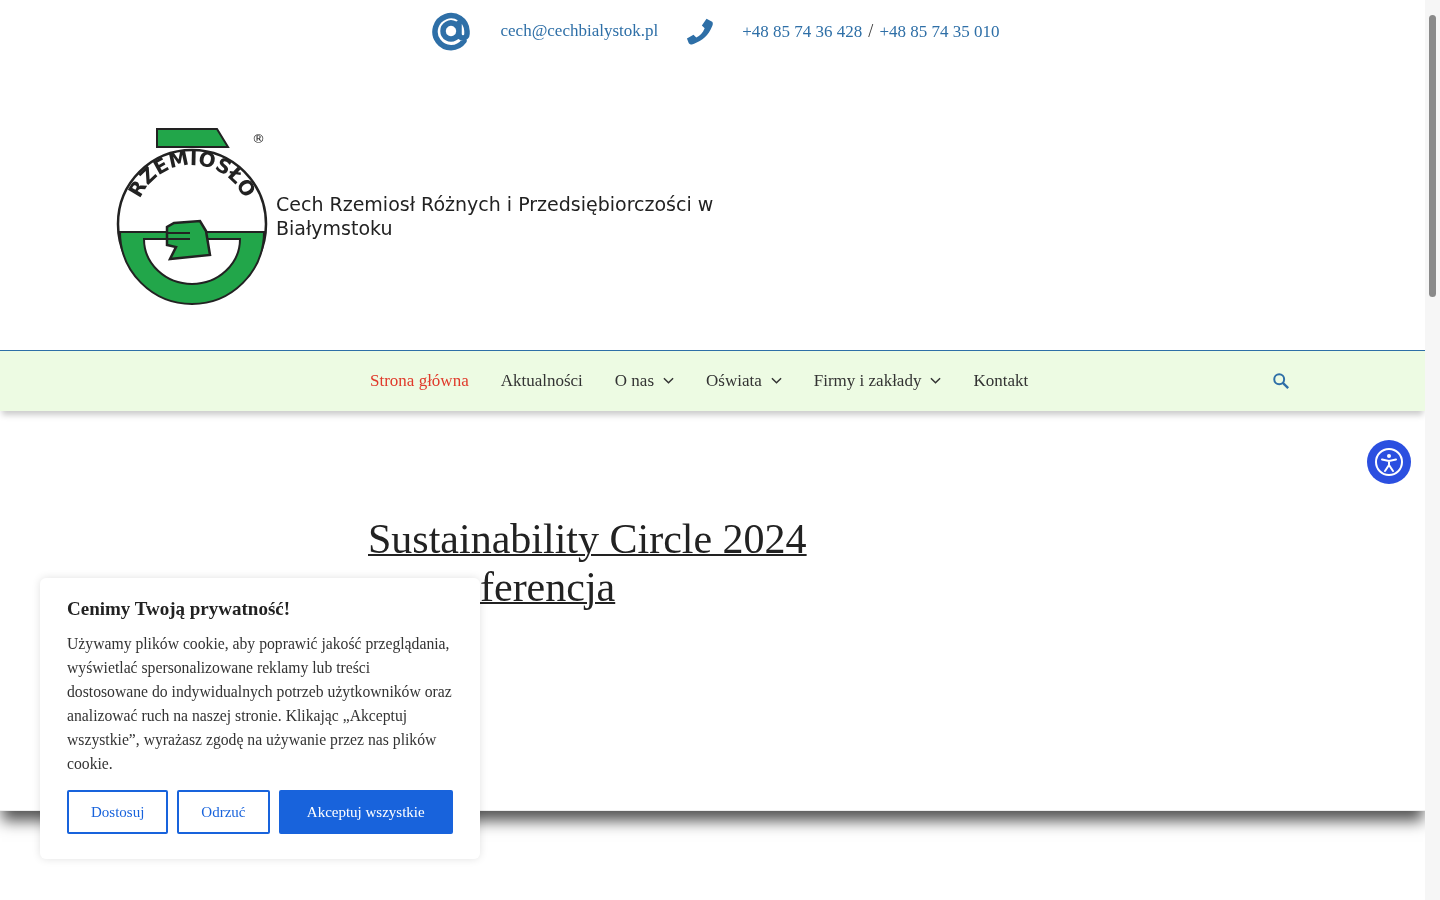 The image size is (1440, 900). What do you see at coordinates (587, 539) in the screenshot?
I see `article-title-link: Sustainability Circle 2024` at bounding box center [587, 539].